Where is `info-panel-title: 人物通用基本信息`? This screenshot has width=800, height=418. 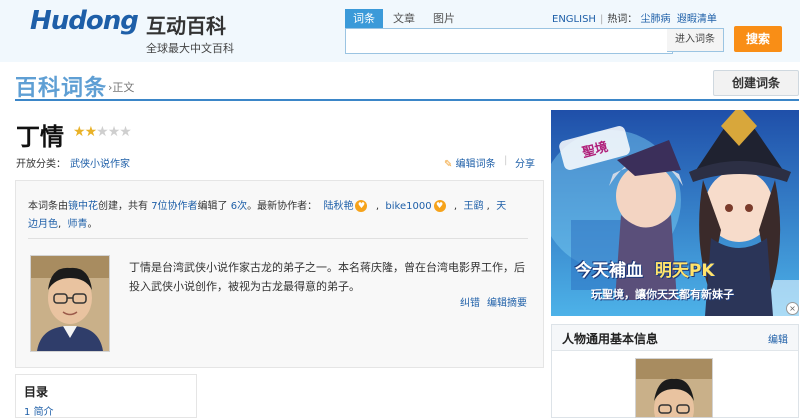
info-panel-title: 人物通用基本信息 is located at coordinates (610, 339).